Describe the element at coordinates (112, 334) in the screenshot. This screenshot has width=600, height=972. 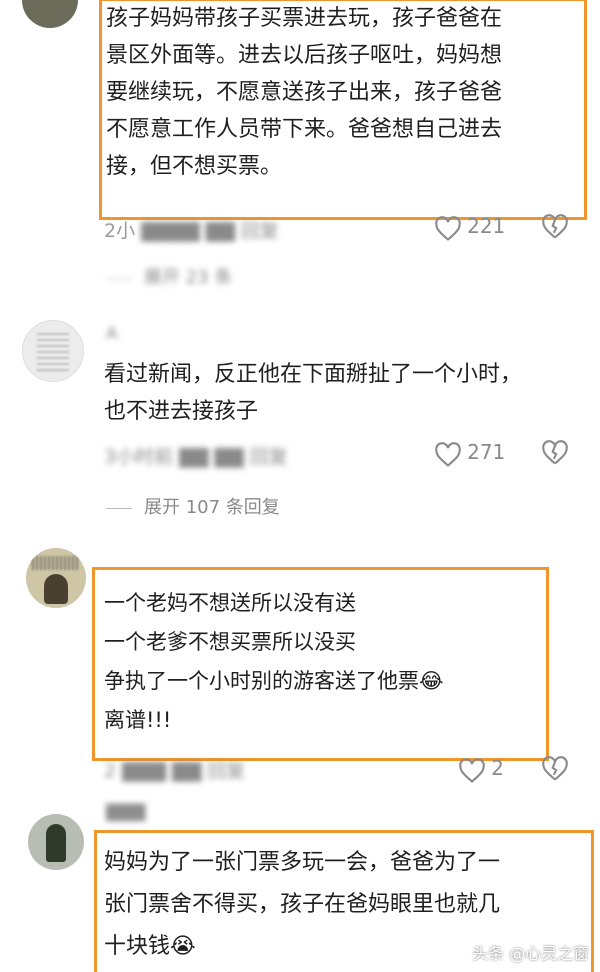
I see `user-name: A` at that location.